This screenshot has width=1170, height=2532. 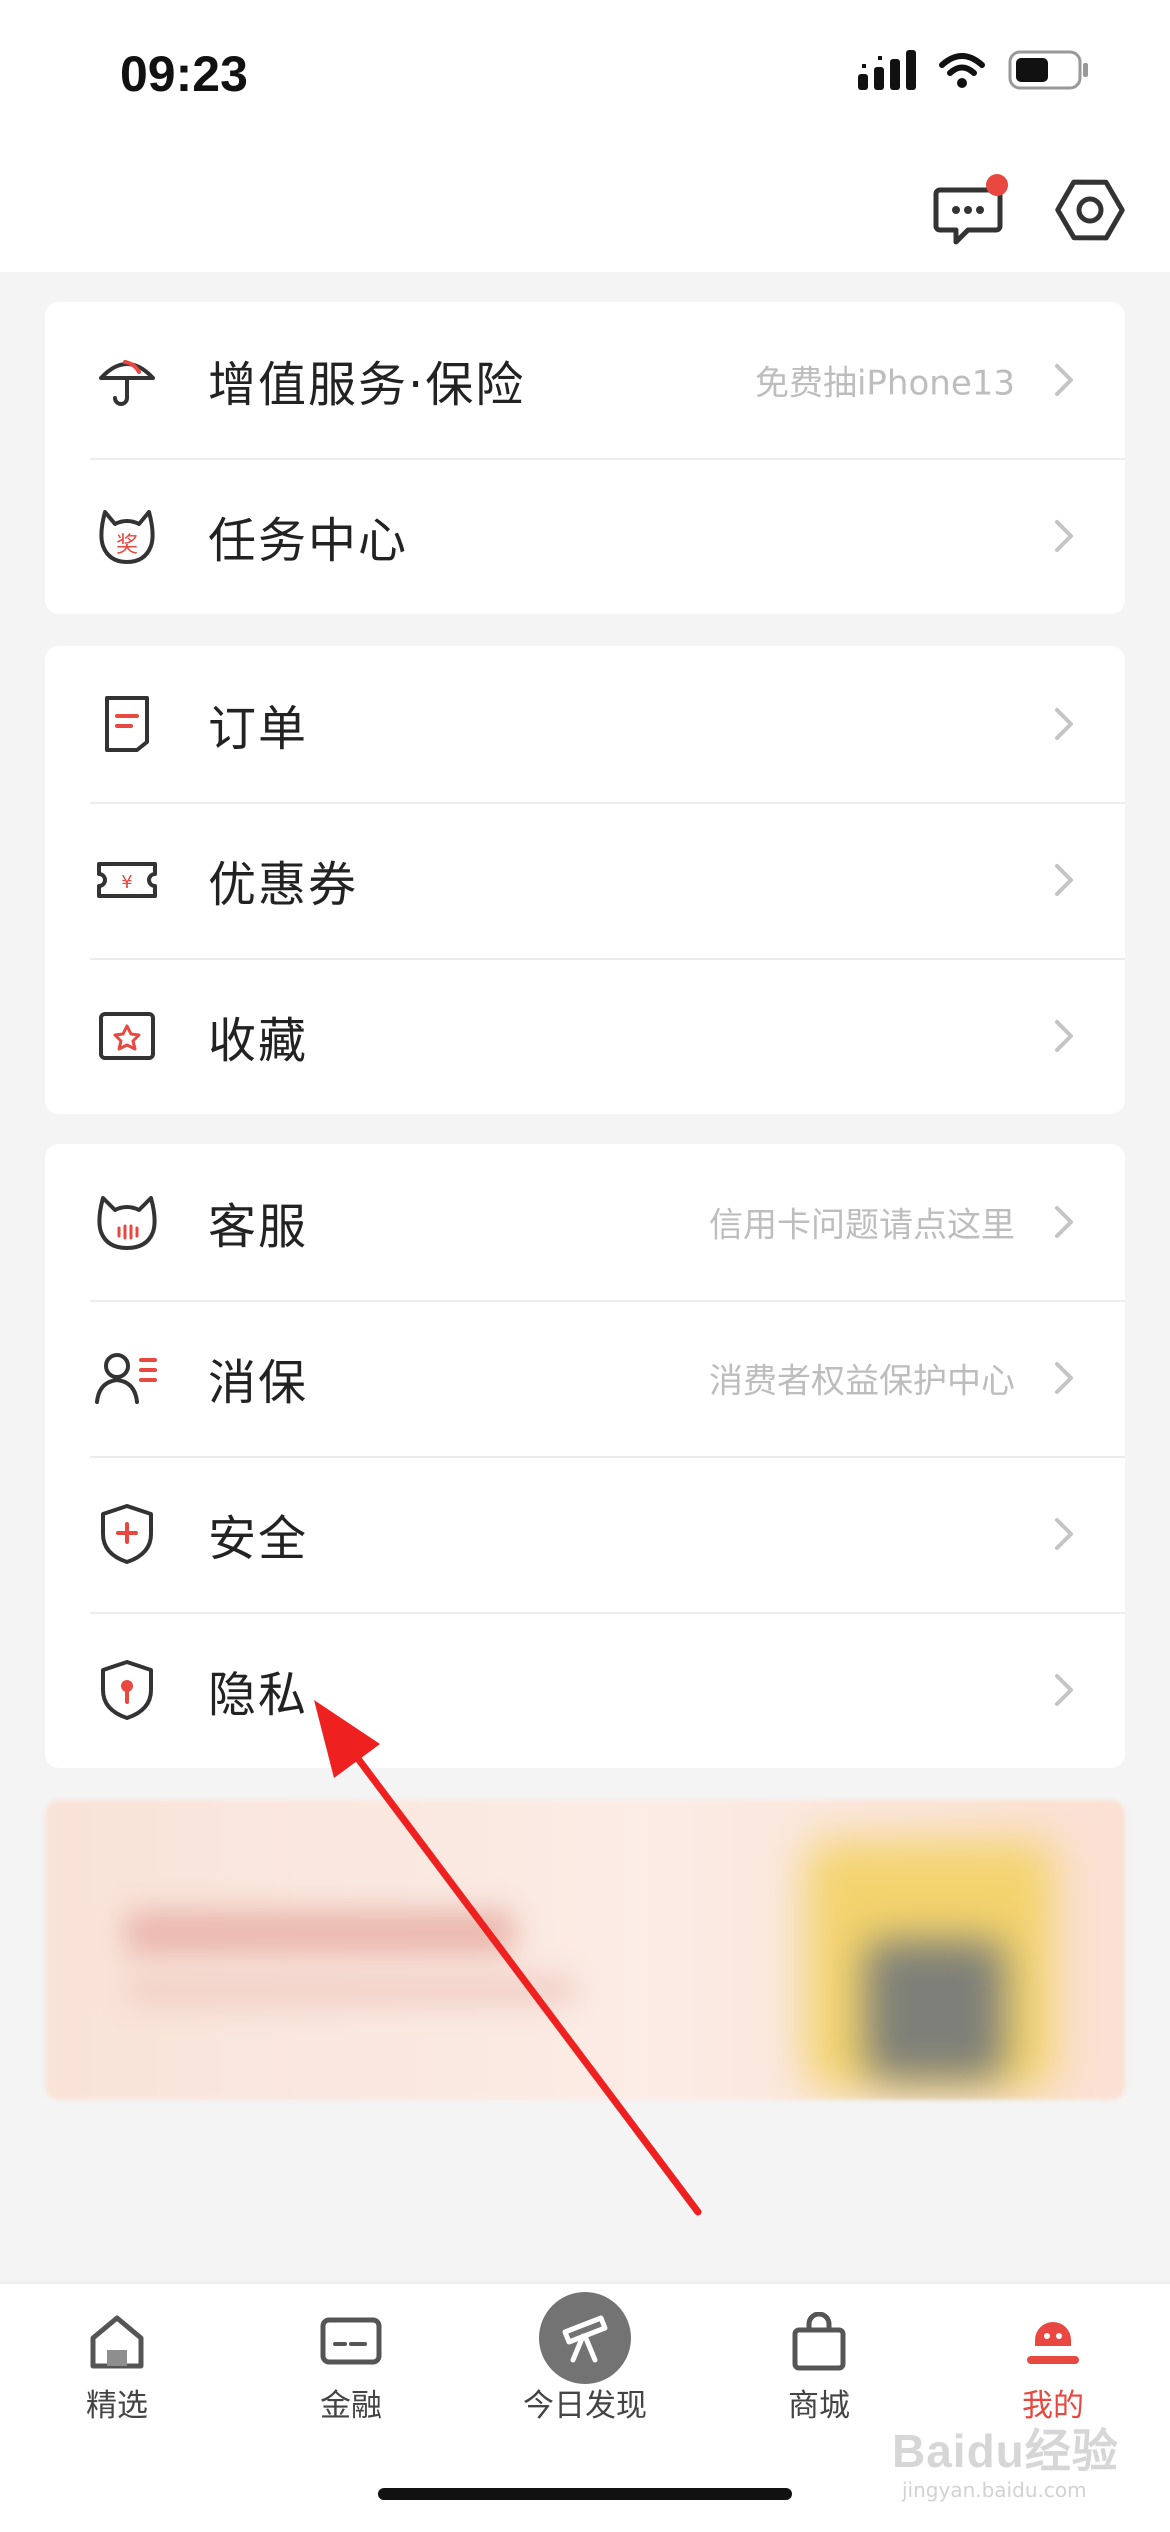 I want to click on hexagon-gear-icon, so click(x=1090, y=210).